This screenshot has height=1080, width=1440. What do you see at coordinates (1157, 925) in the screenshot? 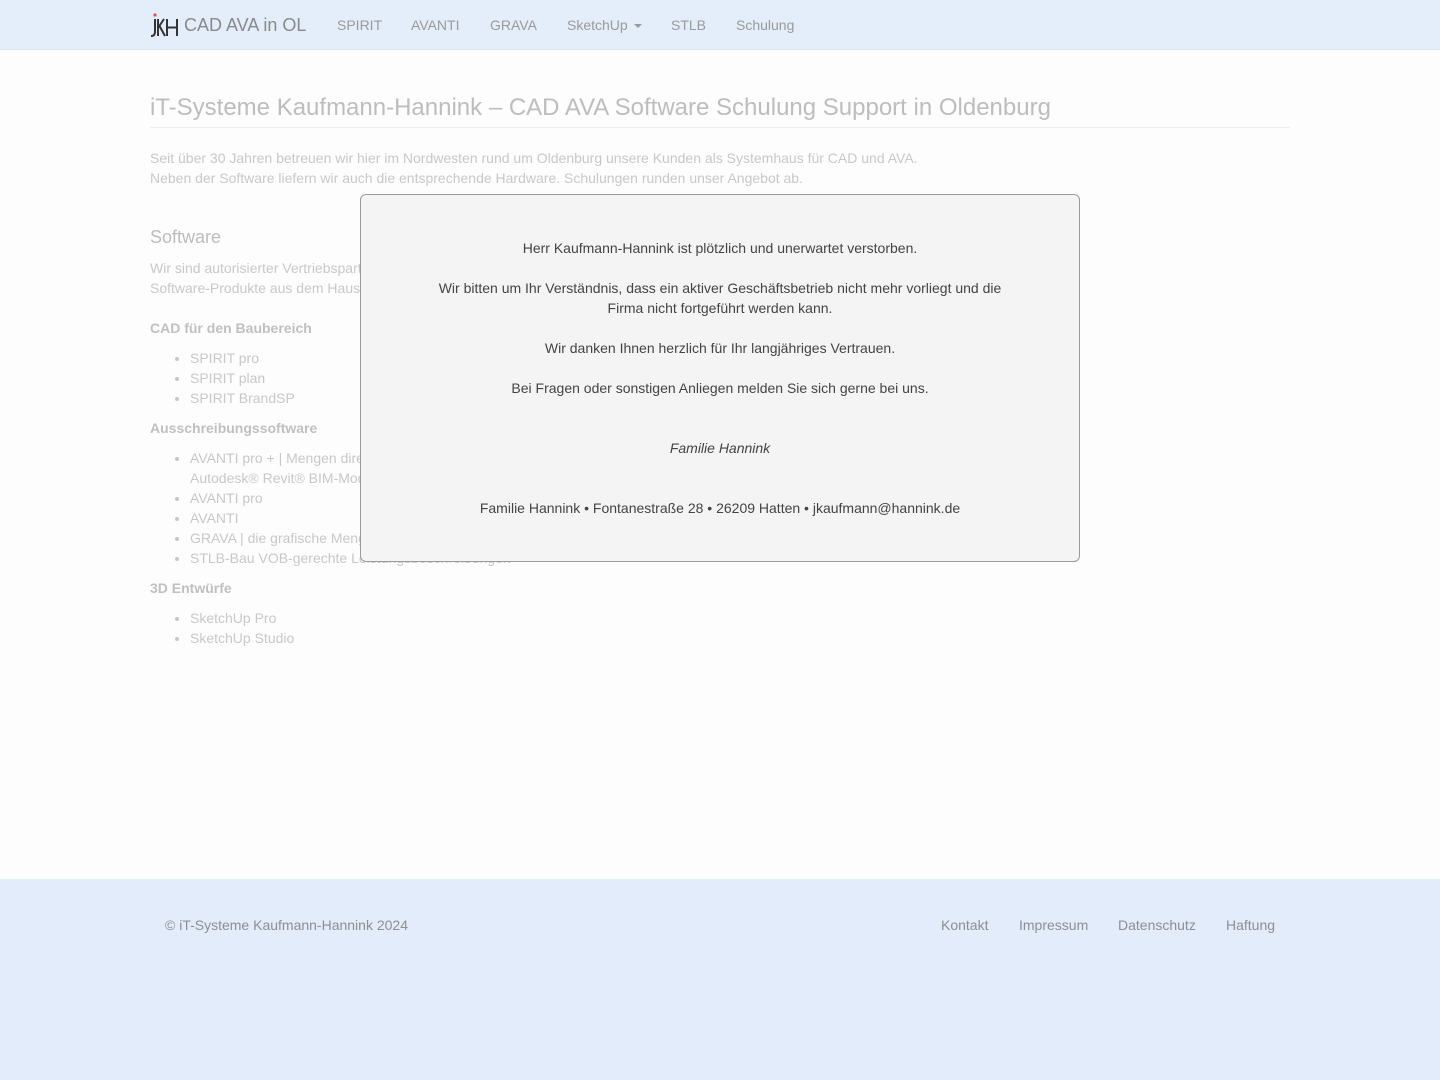
I see `footer-link-datenschutz: Datenschutz` at bounding box center [1157, 925].